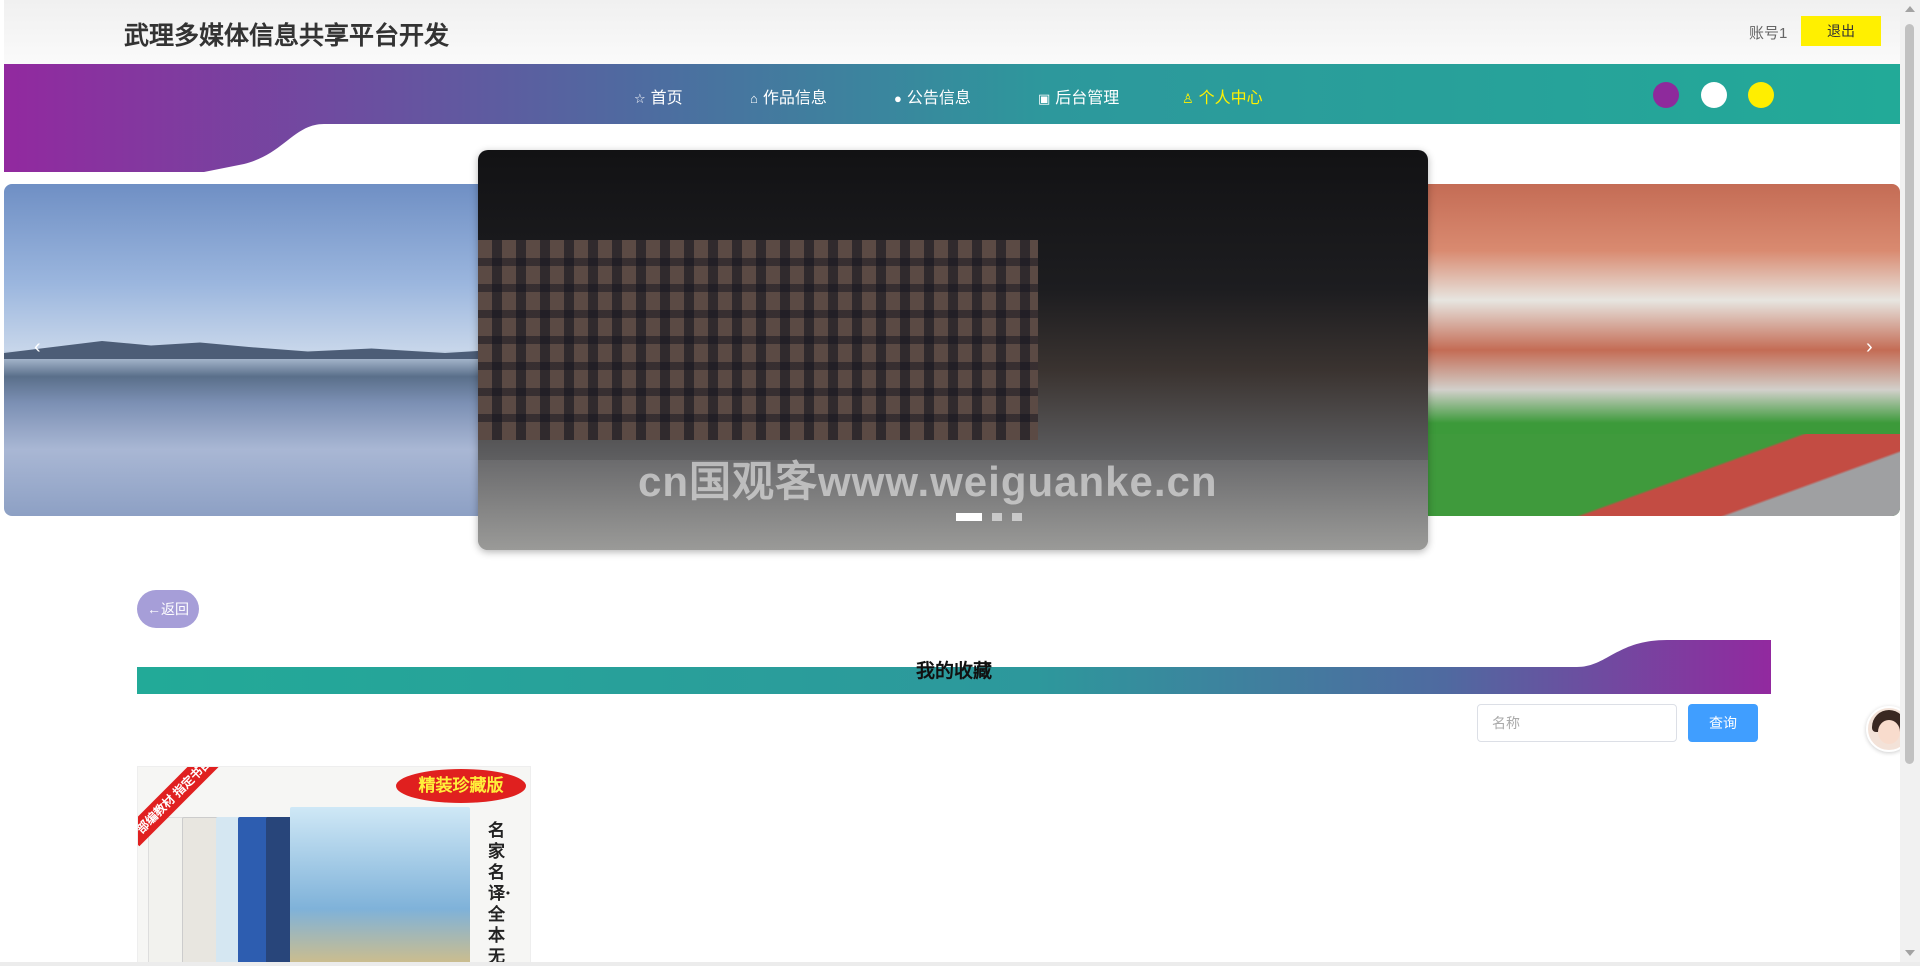  I want to click on favorite-card: 部编教材 指定书目 精装珍藏版 名家名译·全本无删减, so click(334, 864).